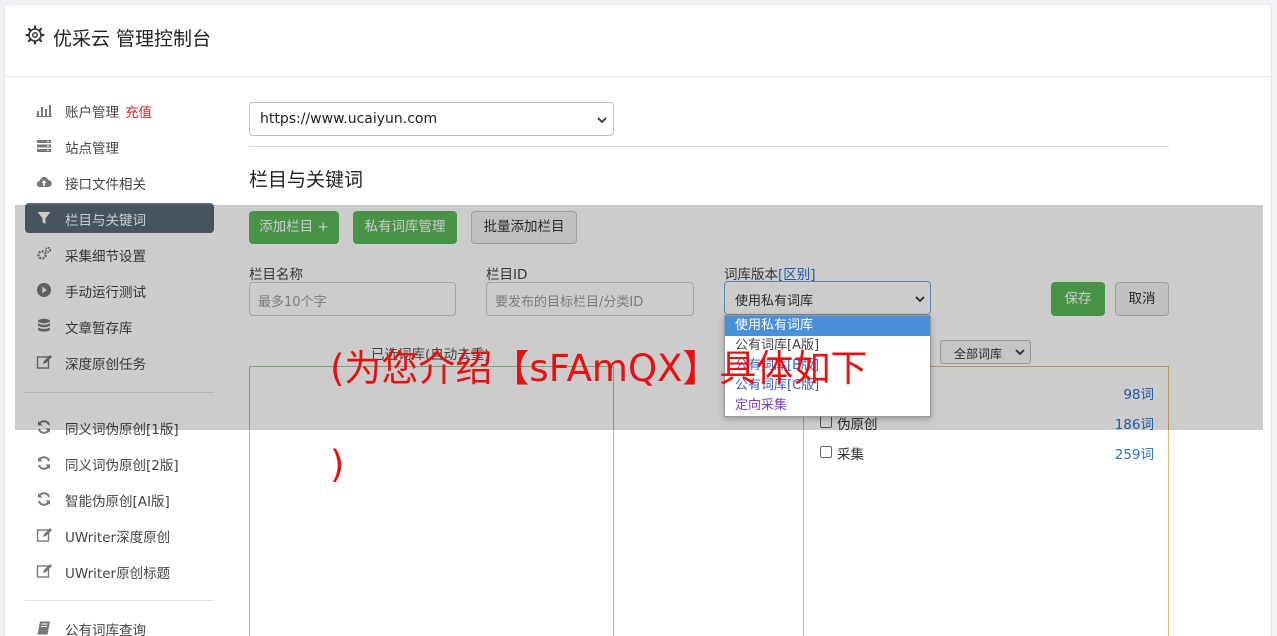  Describe the element at coordinates (44, 218) in the screenshot. I see `filter-icon` at that location.